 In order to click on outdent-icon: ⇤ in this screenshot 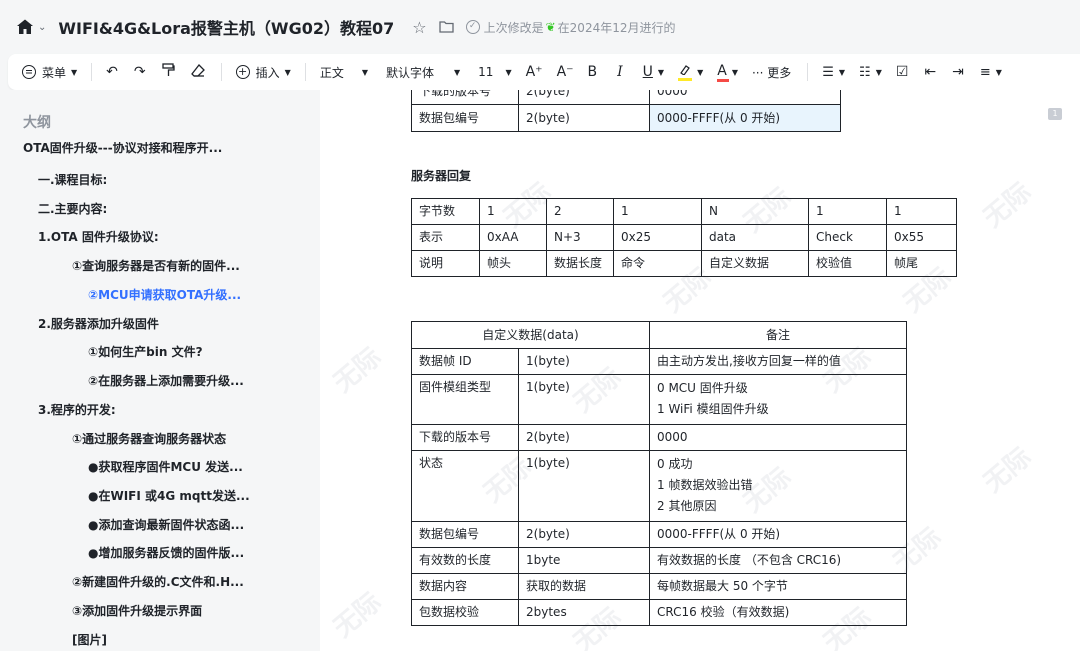, I will do `click(930, 72)`.